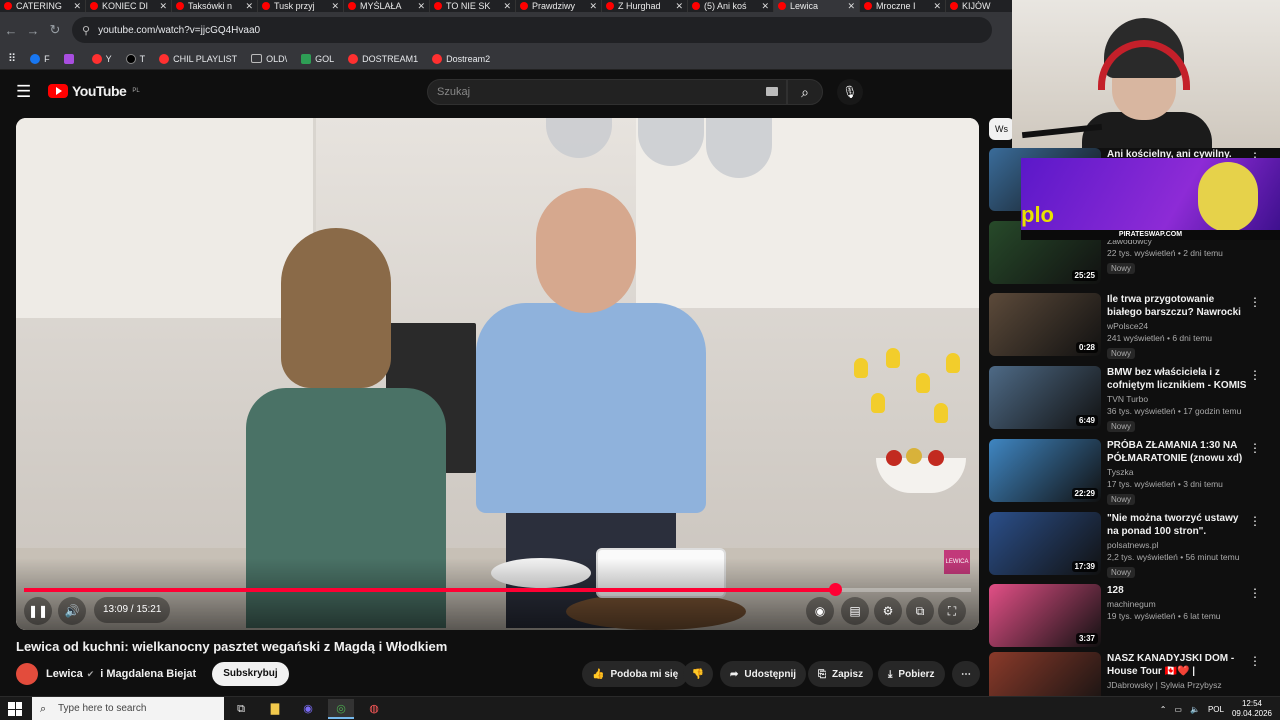 The width and height of the screenshot is (1280, 720). Describe the element at coordinates (86, 30) in the screenshot. I see `site-info-icon: ⚲` at that location.